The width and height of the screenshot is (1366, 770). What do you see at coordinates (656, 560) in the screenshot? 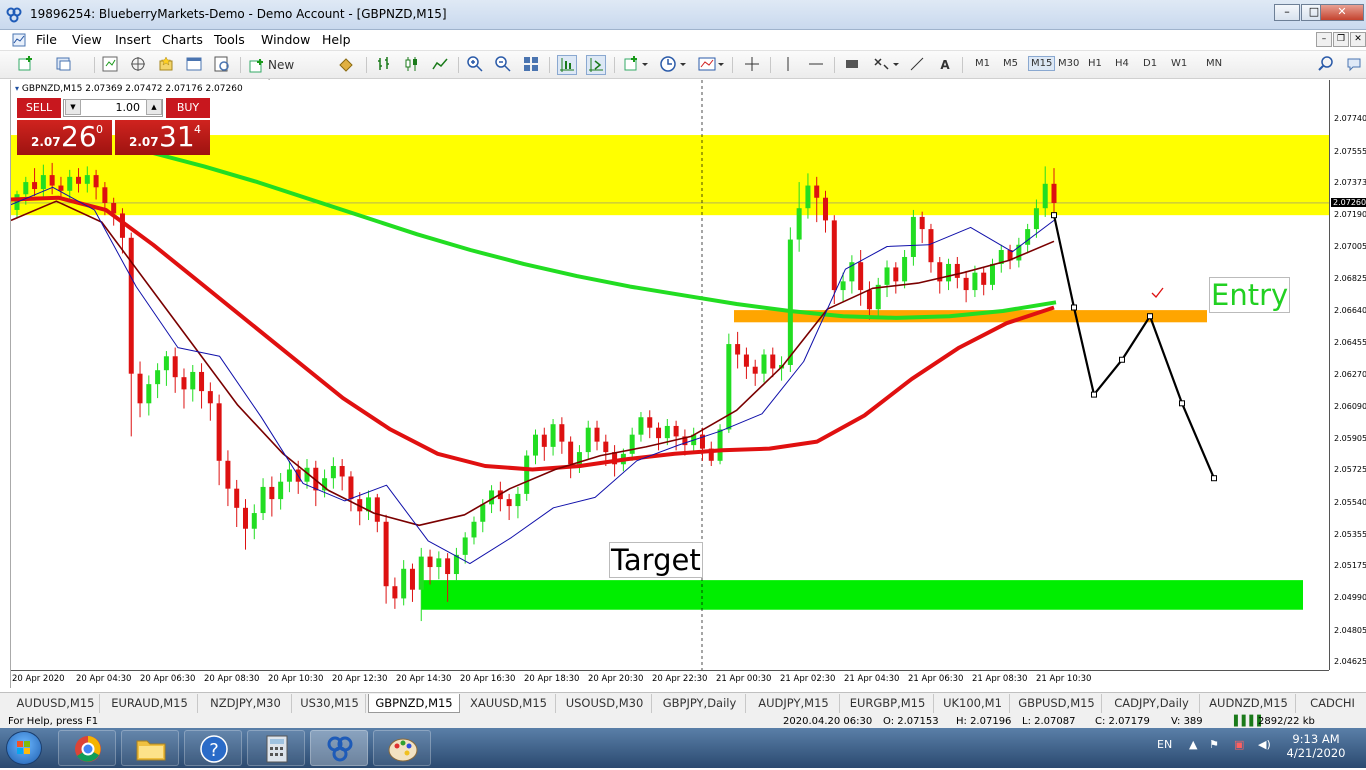
I see `target-label: Target` at bounding box center [656, 560].